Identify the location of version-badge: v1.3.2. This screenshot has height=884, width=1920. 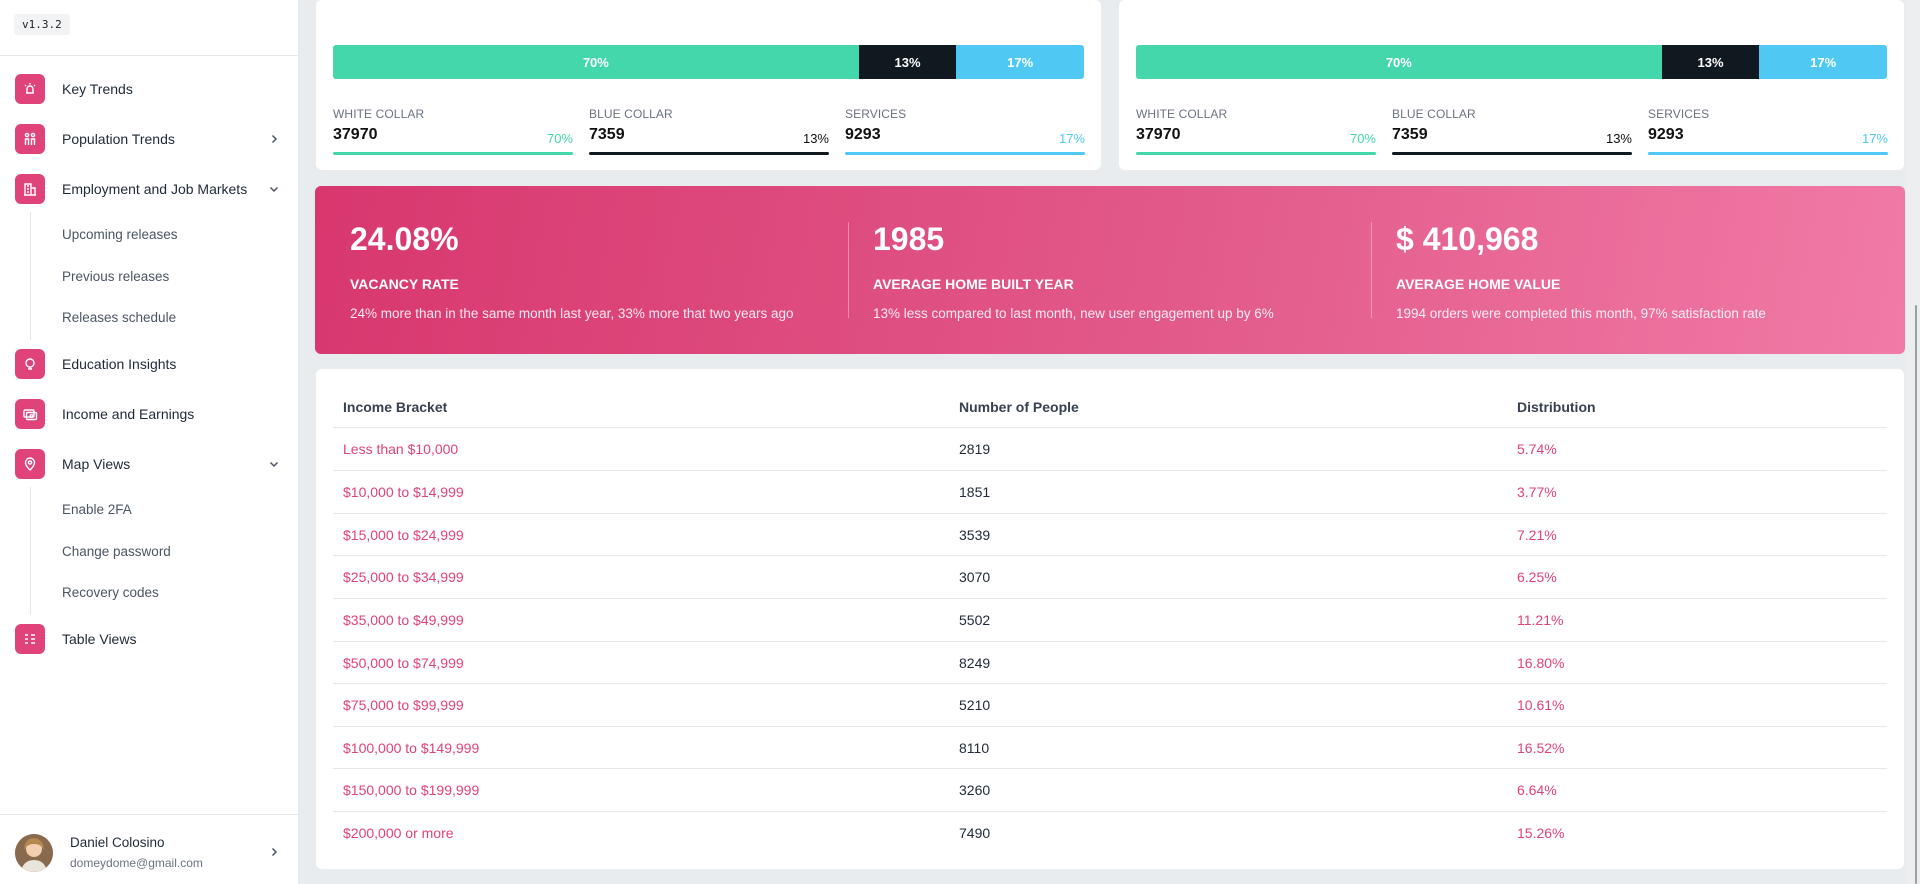
(42, 24).